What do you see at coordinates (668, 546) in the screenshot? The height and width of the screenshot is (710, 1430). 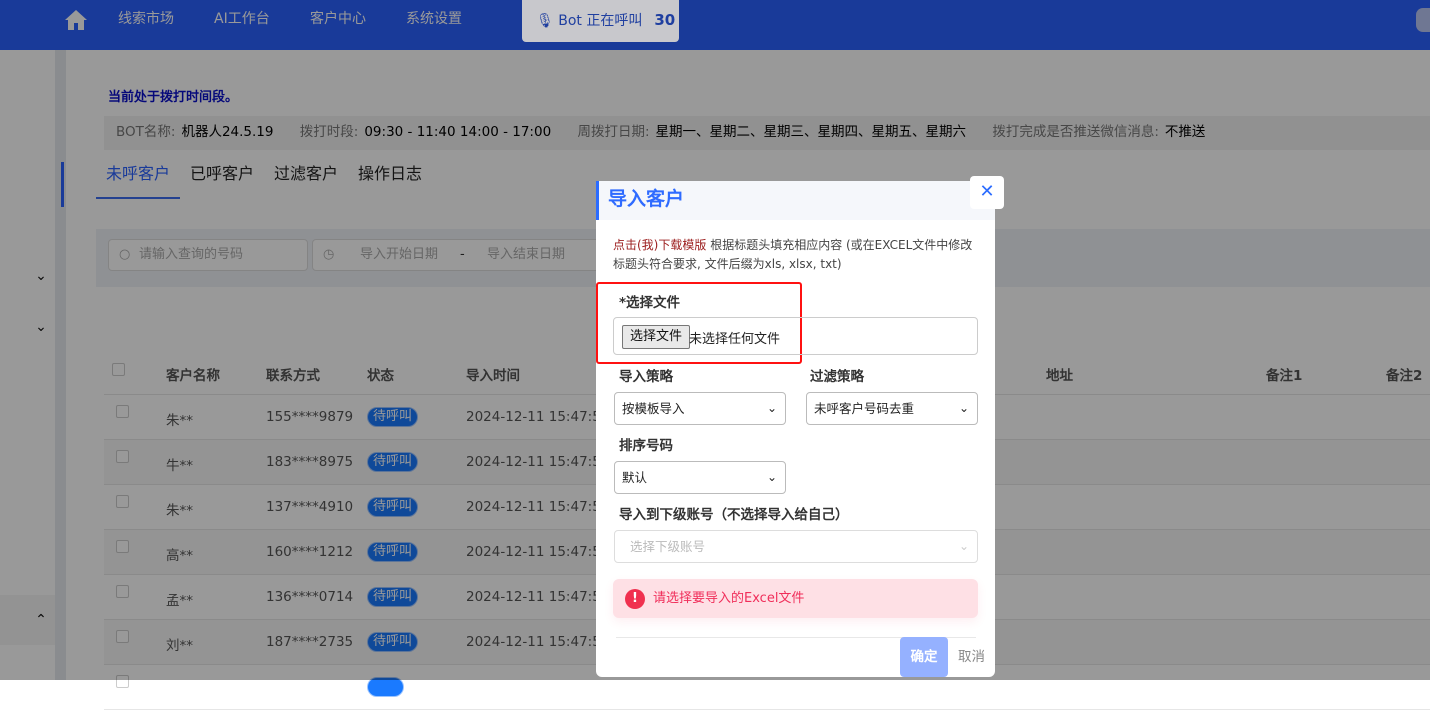 I see `sub-account-placeholder: 选择下级账号` at bounding box center [668, 546].